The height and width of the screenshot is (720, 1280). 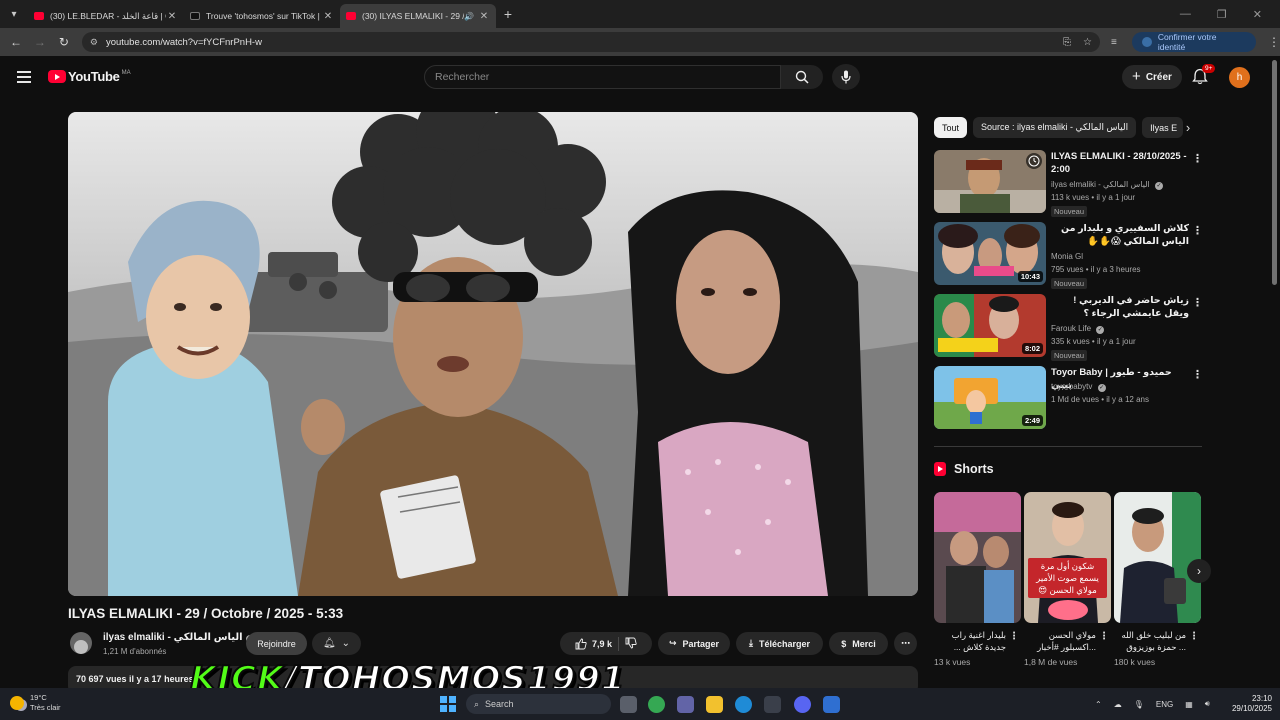 What do you see at coordinates (413, 16) in the screenshot?
I see `tab-title: (30) ILYAS ELMALIKI - 29 / O` at bounding box center [413, 16].